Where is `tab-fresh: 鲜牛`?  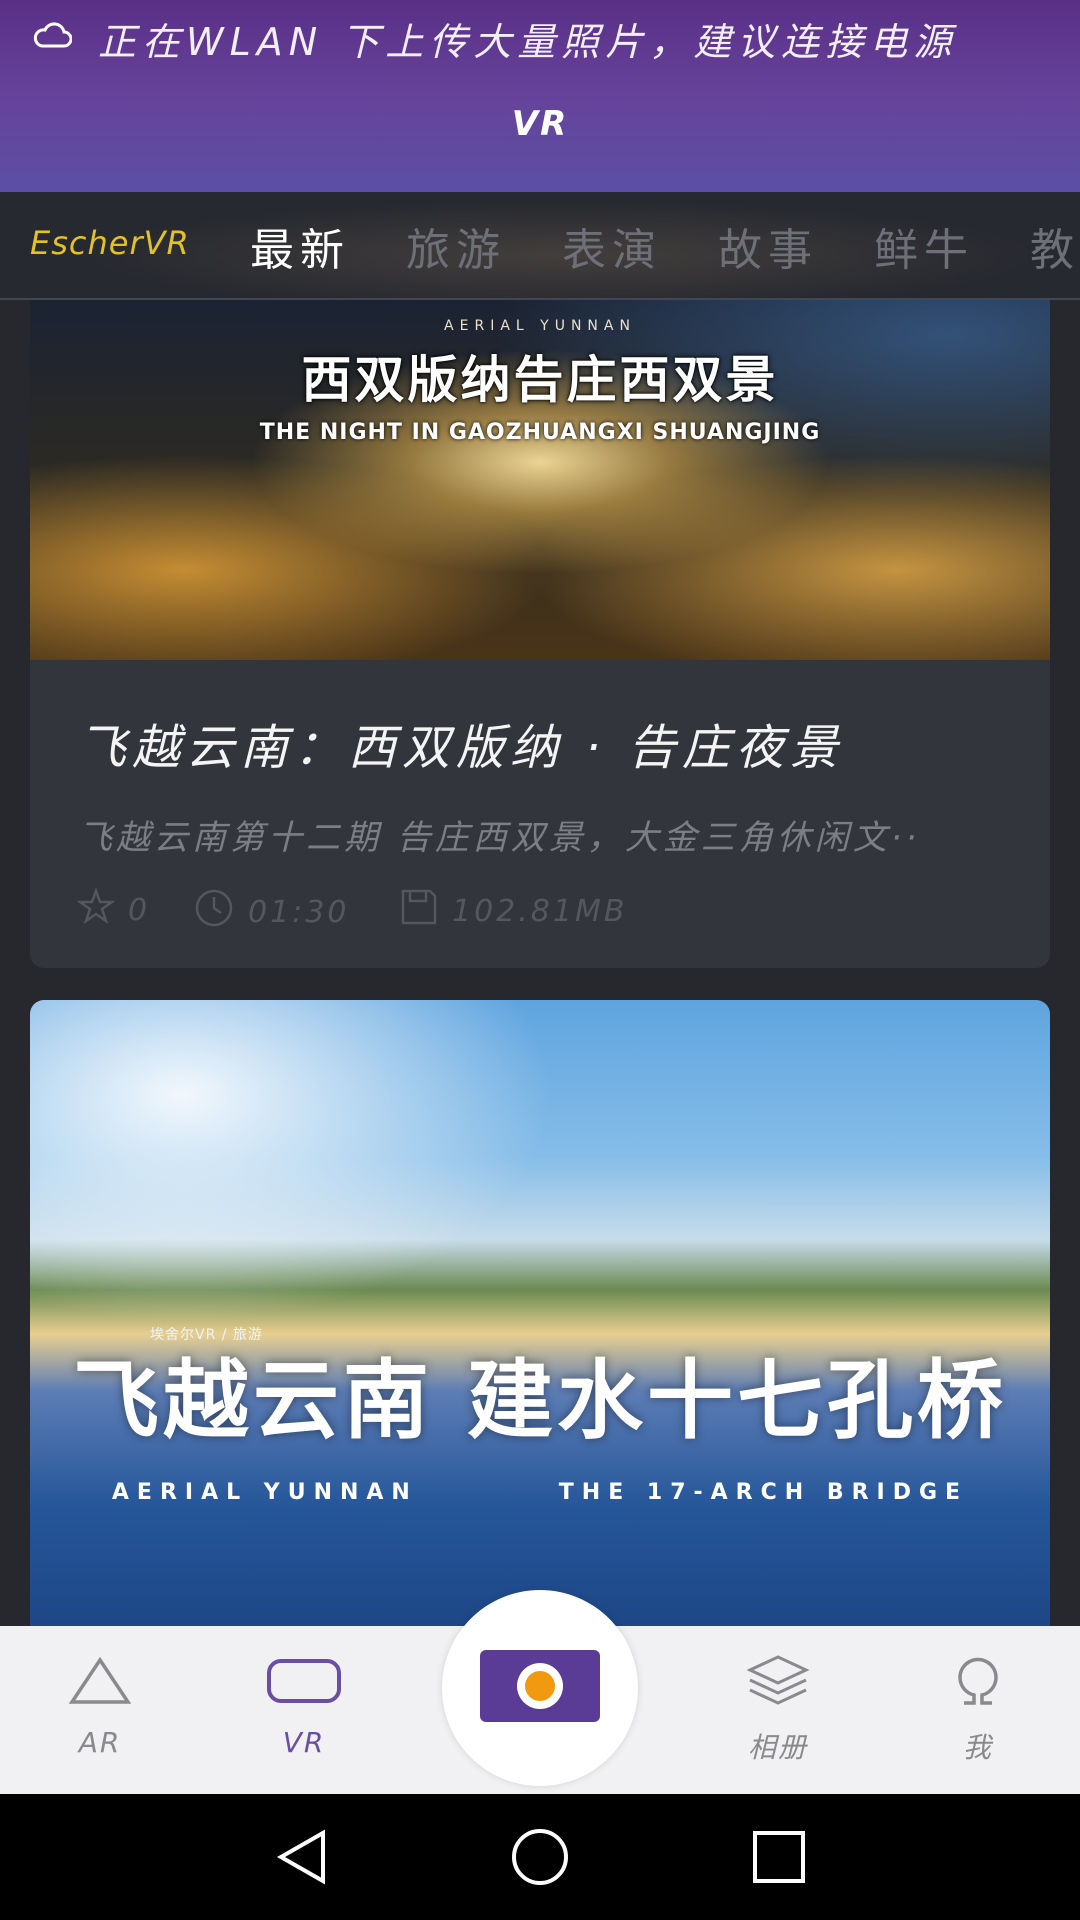 tab-fresh: 鲜牛 is located at coordinates (924, 246).